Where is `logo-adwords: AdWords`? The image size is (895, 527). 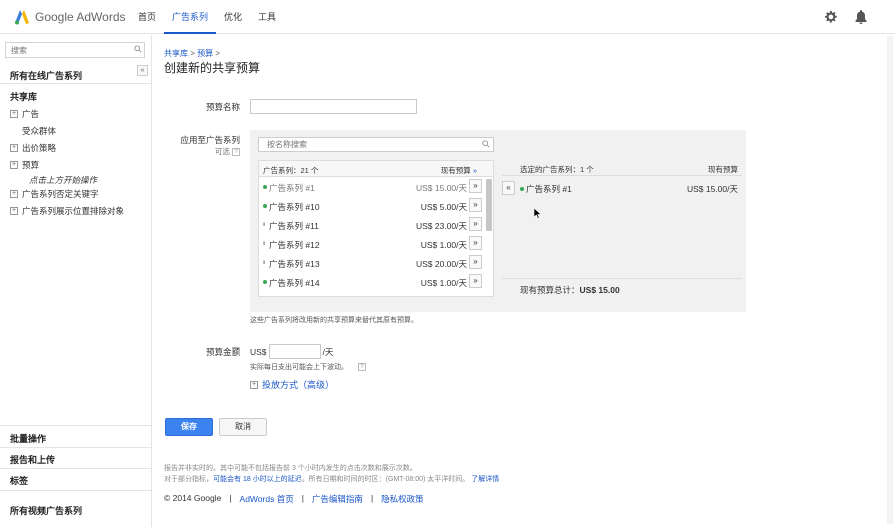 logo-adwords: AdWords is located at coordinates (101, 17).